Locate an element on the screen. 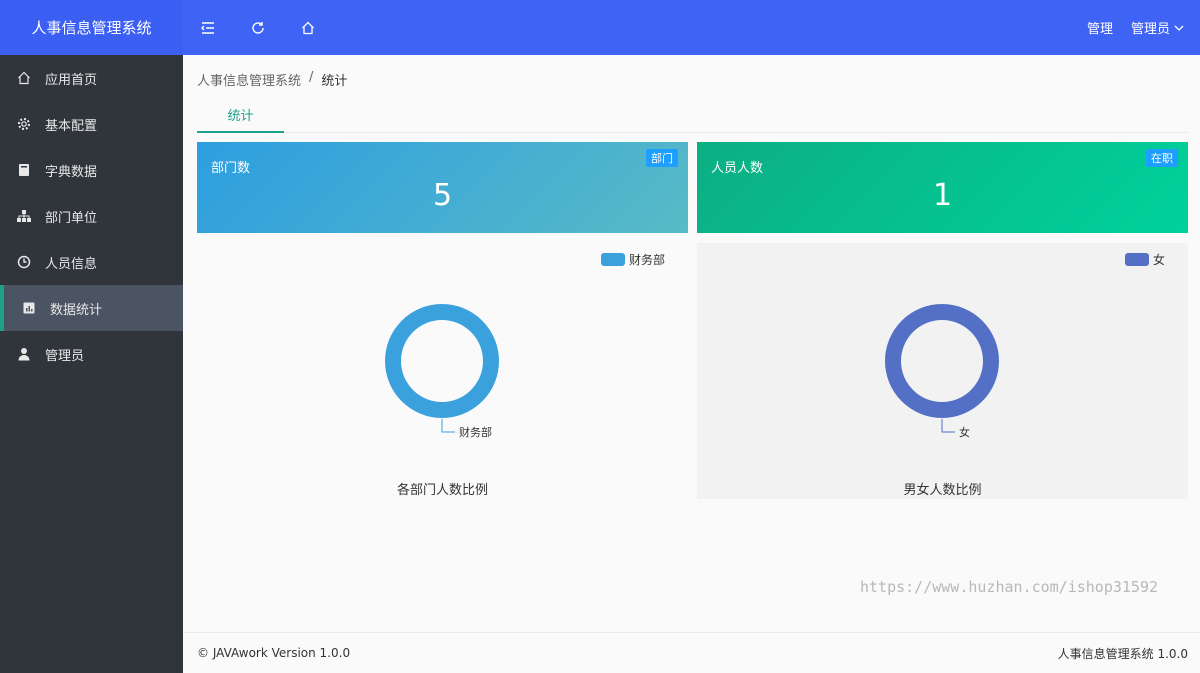 The height and width of the screenshot is (673, 1200). footer: © JAVAwork Version 1.0.0 人事信息管理系统 1.0.0 is located at coordinates (691, 652).